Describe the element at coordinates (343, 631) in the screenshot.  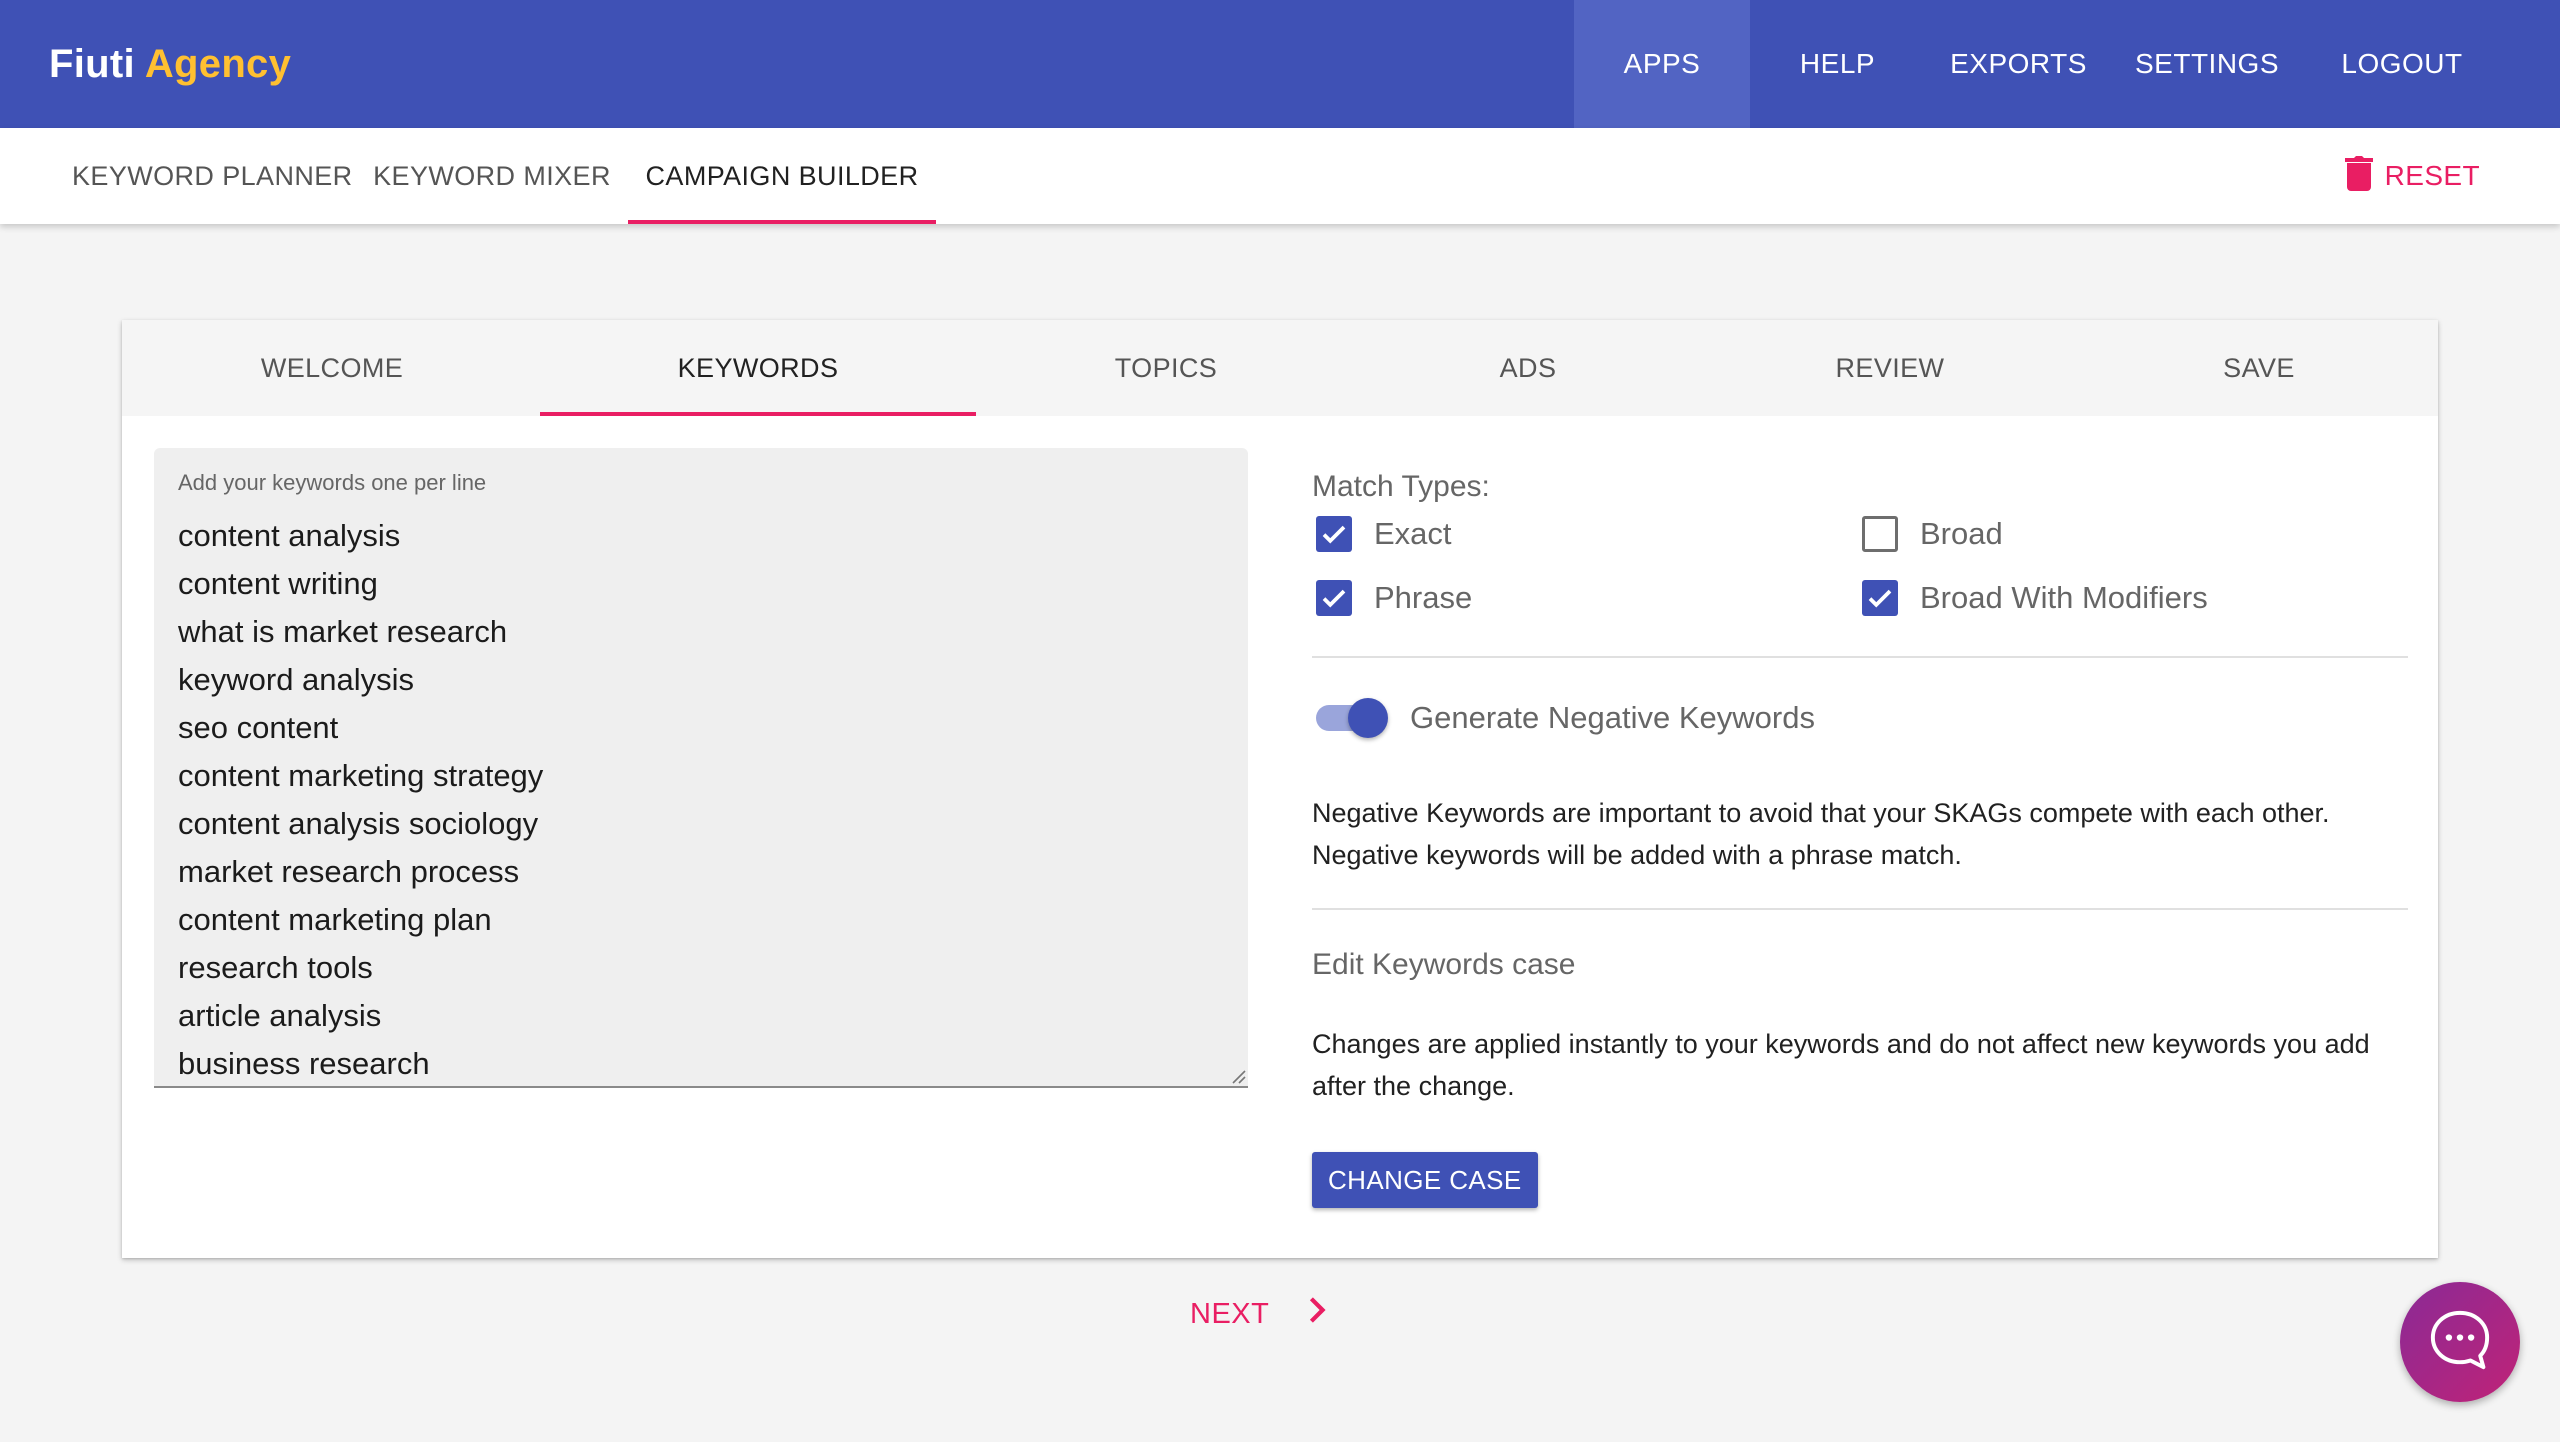
I see `keyword-line: what is market research` at that location.